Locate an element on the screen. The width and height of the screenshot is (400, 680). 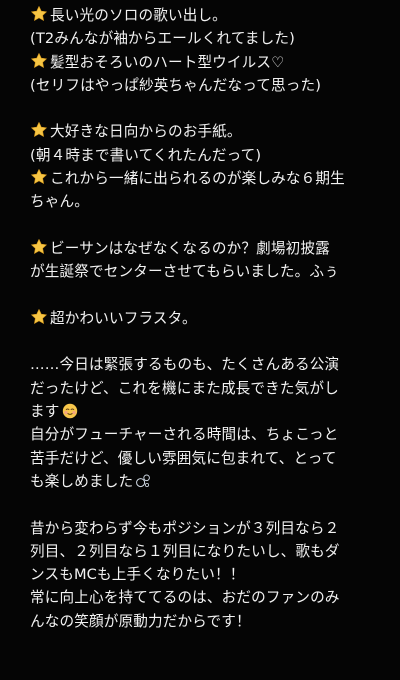
note-line: ビーサンはなぜなくなるのか？劇場初披露 is located at coordinates (210, 248).